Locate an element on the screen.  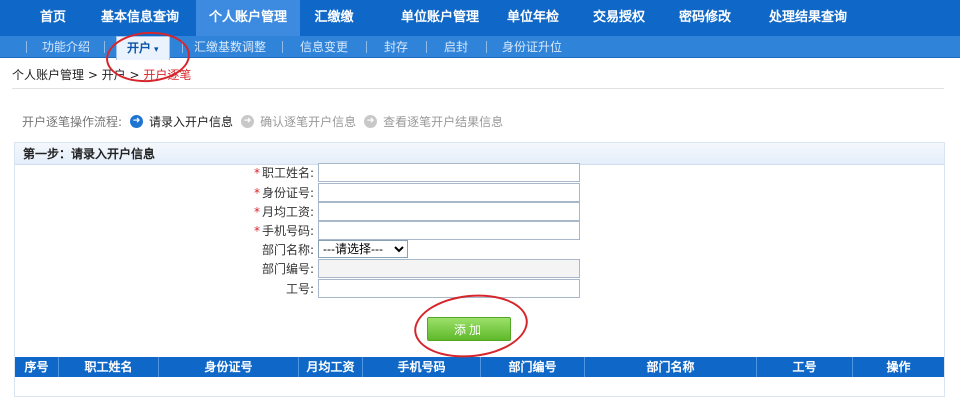
breadcrumb-current: 开户逐笔 is located at coordinates (167, 75).